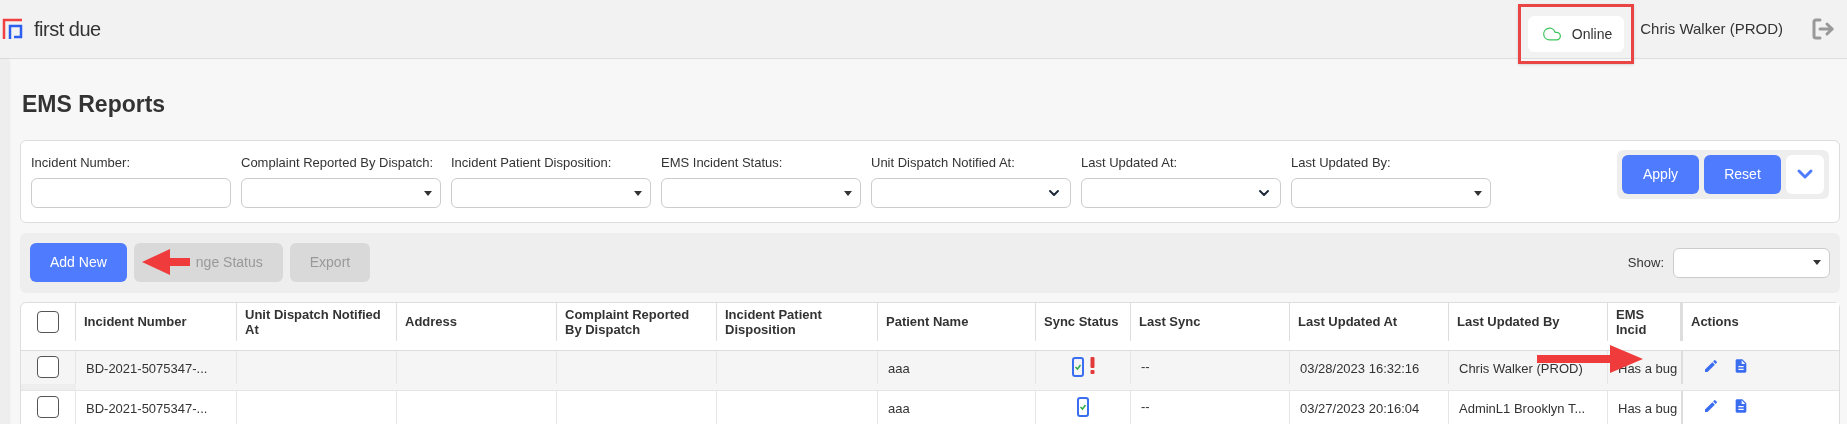 The image size is (1847, 424). Describe the element at coordinates (1360, 368) in the screenshot. I see `table-cell: 03/28/2023 16:32:16` at that location.